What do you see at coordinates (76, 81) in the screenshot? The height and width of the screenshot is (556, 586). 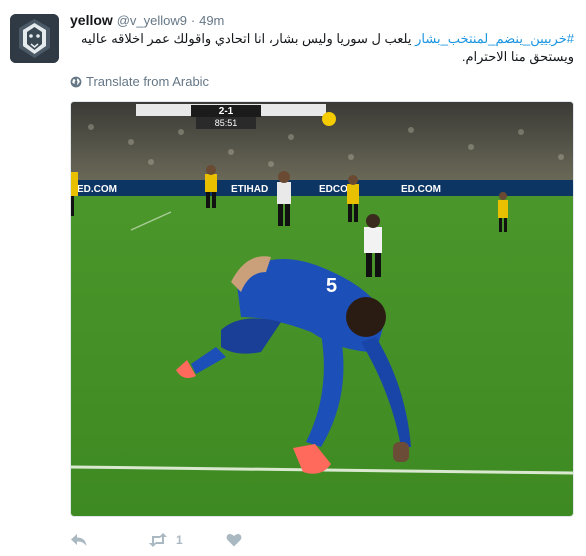 I see `globe-icon` at bounding box center [76, 81].